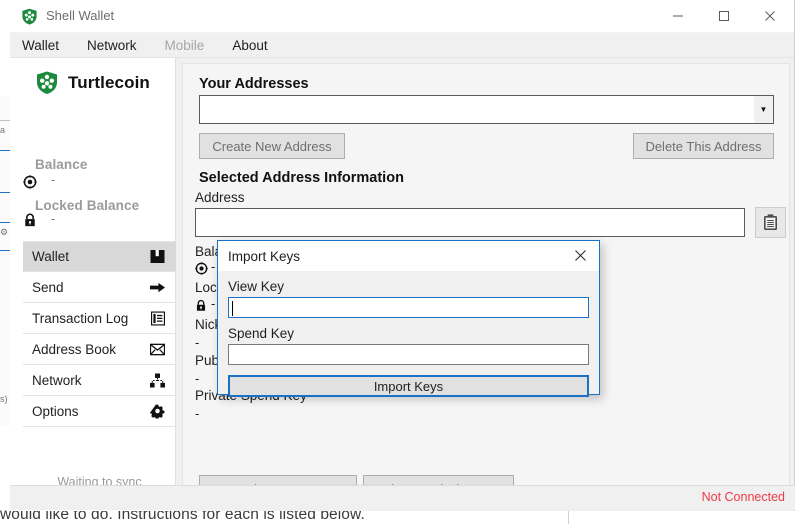  I want to click on selected-address-information-title: Selected Address Information, so click(301, 178).